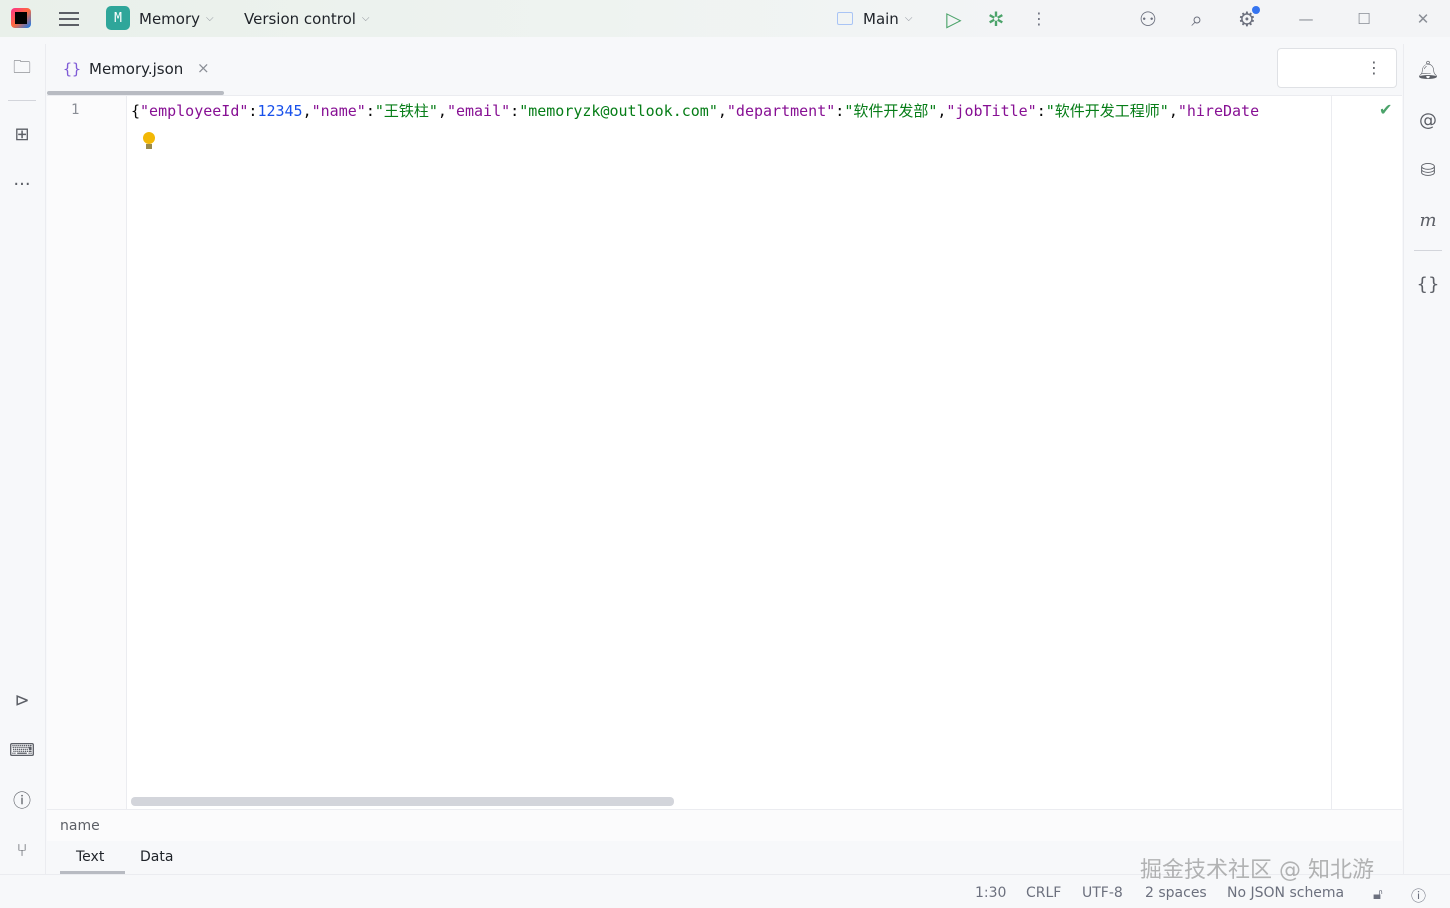 Image resolution: width=1450 pixels, height=908 pixels. What do you see at coordinates (22, 850) in the screenshot?
I see `git-icon: ⑂` at bounding box center [22, 850].